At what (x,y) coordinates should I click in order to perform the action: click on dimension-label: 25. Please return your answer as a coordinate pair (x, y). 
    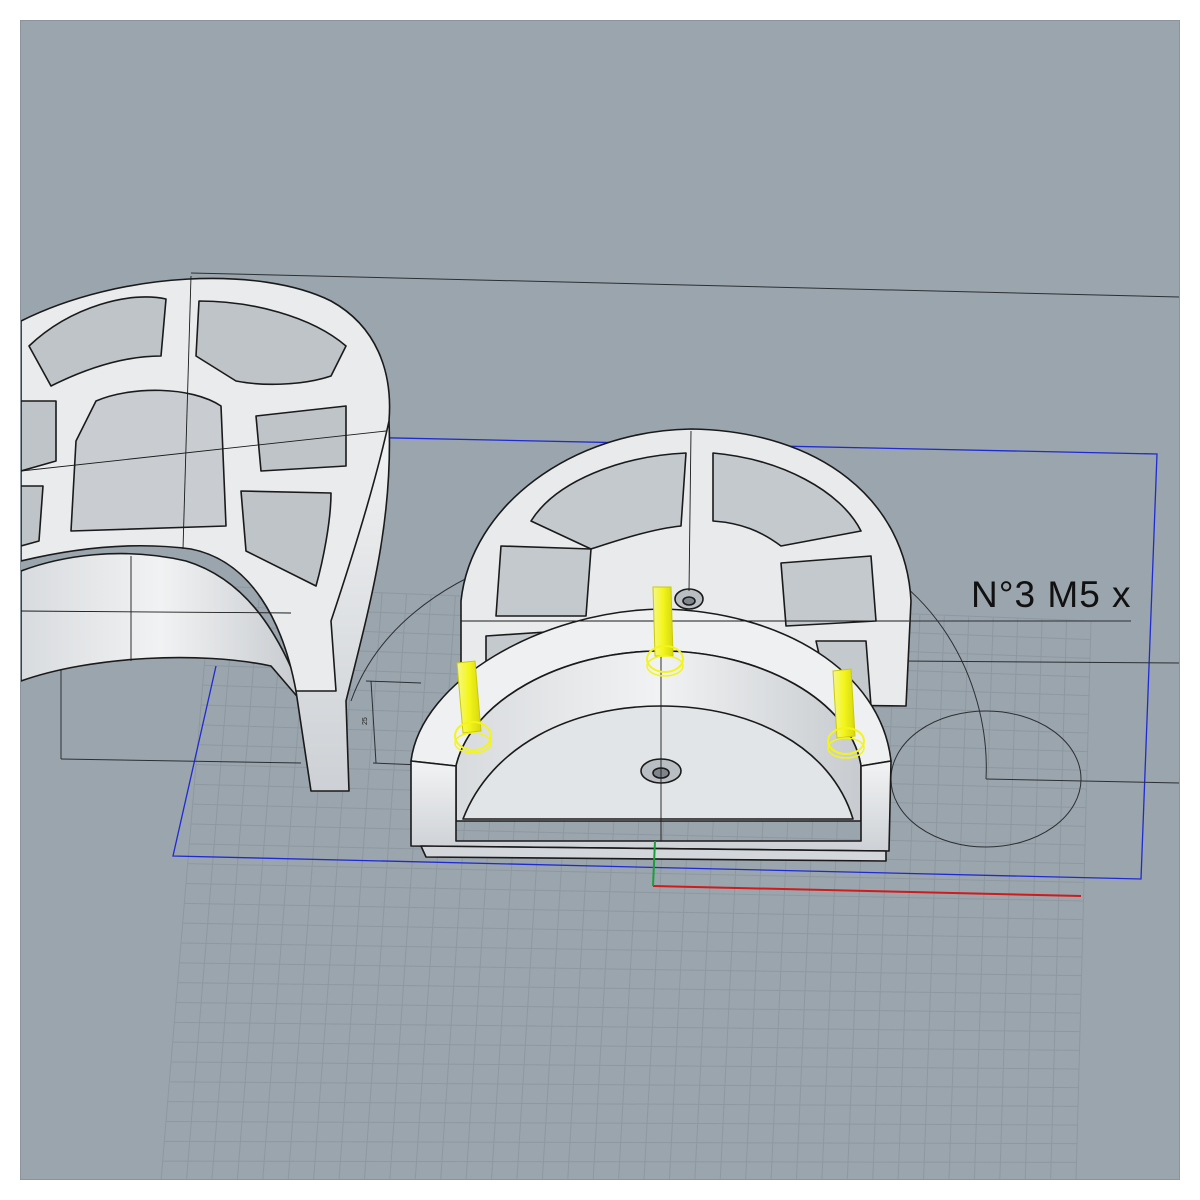
    Looking at the image, I should click on (365, 721).